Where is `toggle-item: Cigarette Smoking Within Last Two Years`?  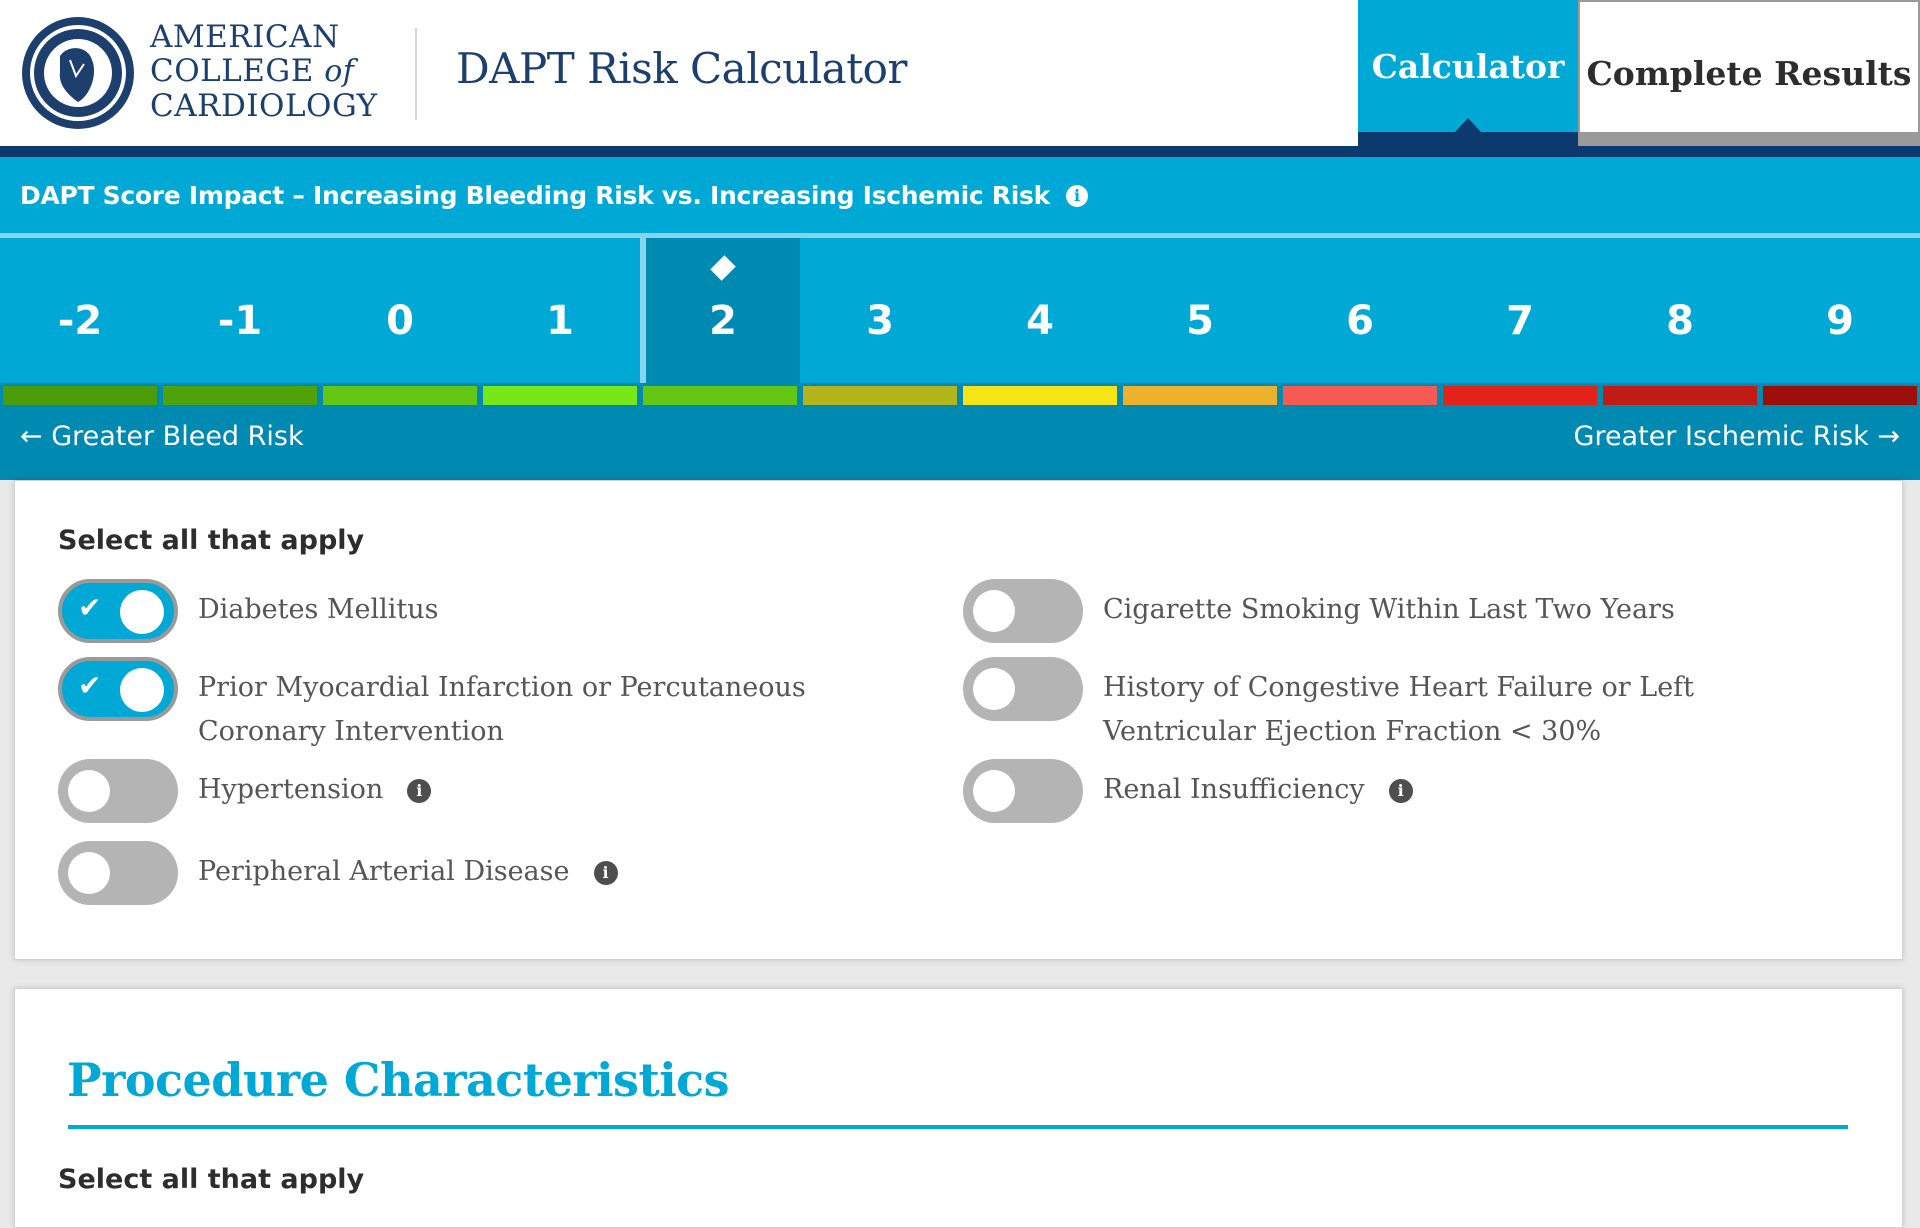
toggle-item: Cigarette Smoking Within Last Two Years is located at coordinates (1393, 611).